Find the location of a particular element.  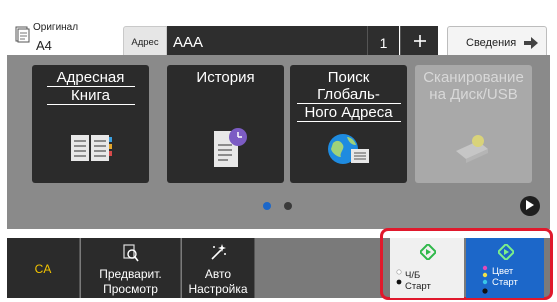

clear-all-button: CA is located at coordinates (43, 268).